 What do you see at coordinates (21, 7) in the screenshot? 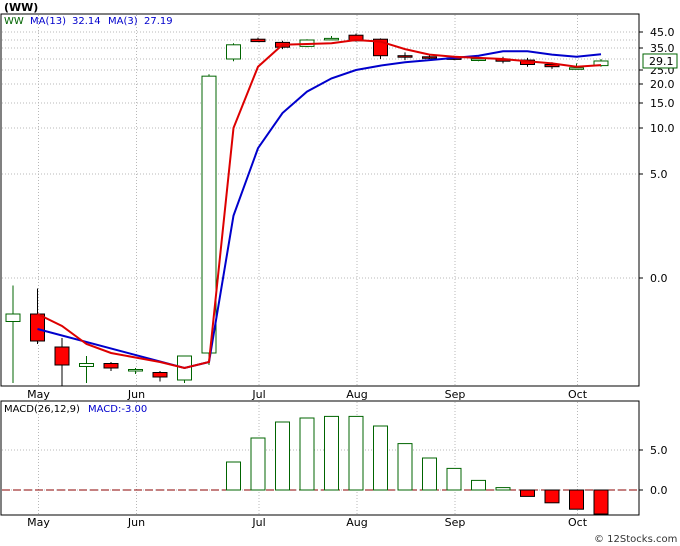
I see `chart-title: (WW)` at bounding box center [21, 7].